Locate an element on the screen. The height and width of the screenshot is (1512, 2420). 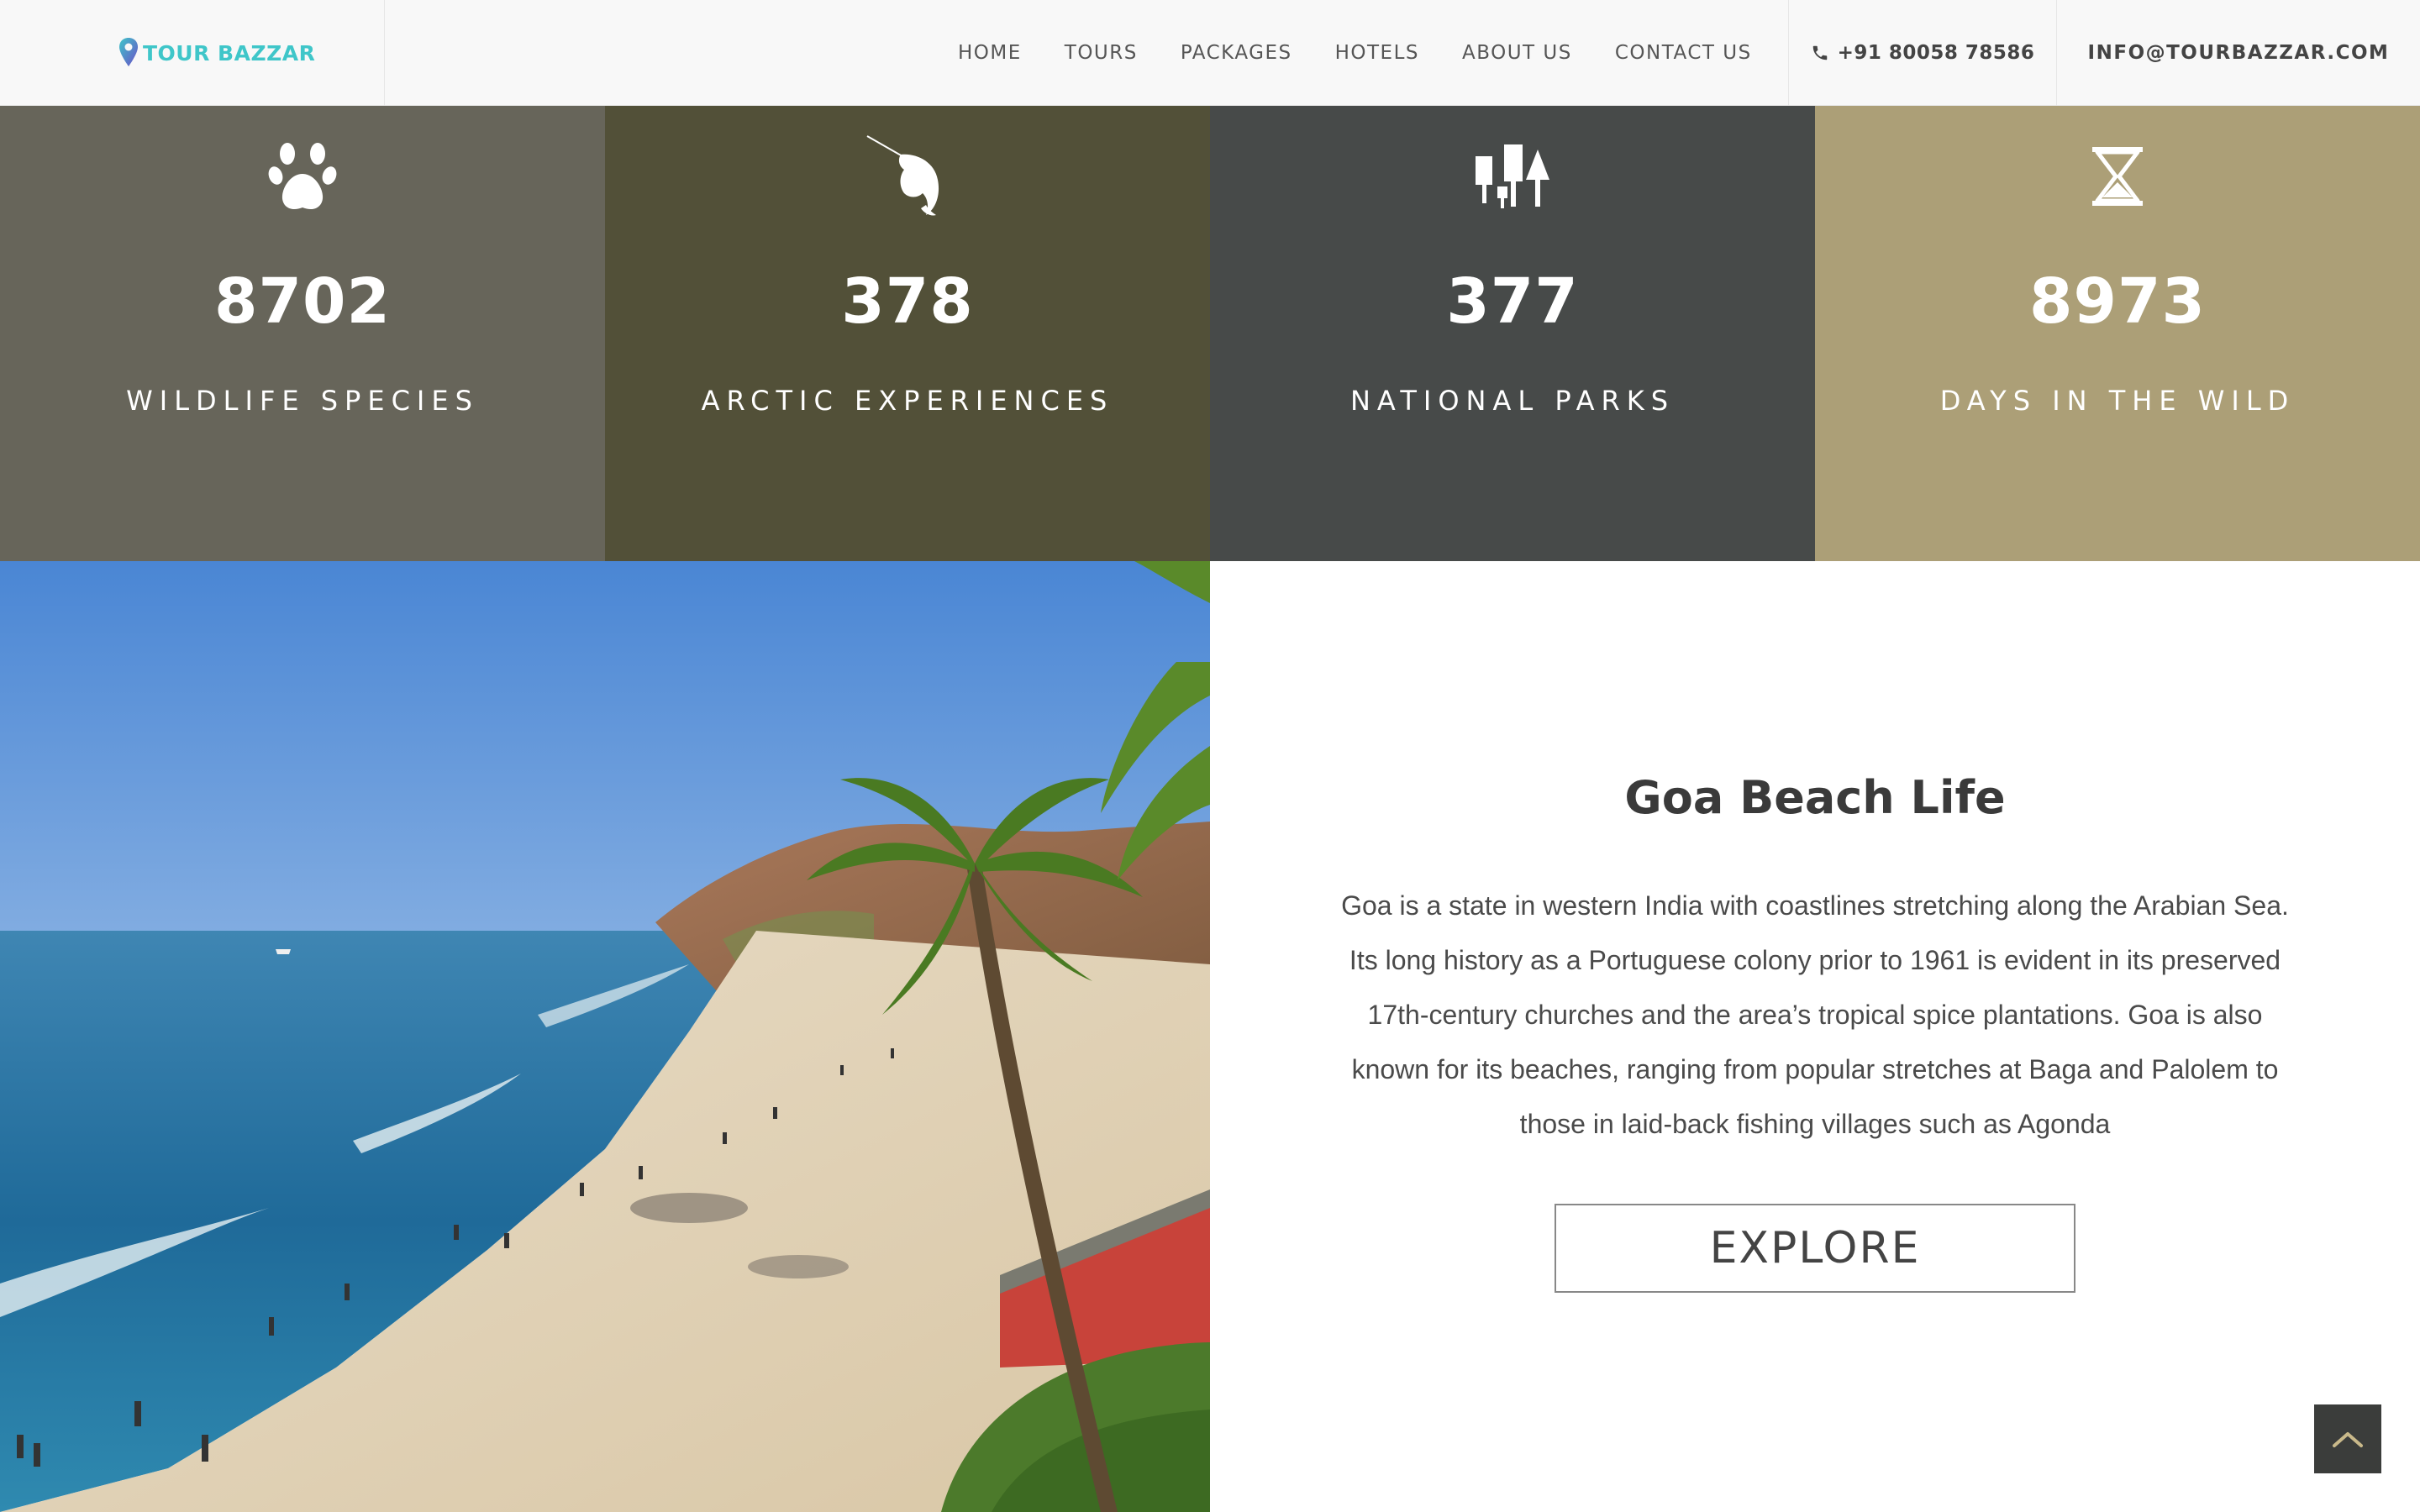
hourglass-icon is located at coordinates (2117, 176).